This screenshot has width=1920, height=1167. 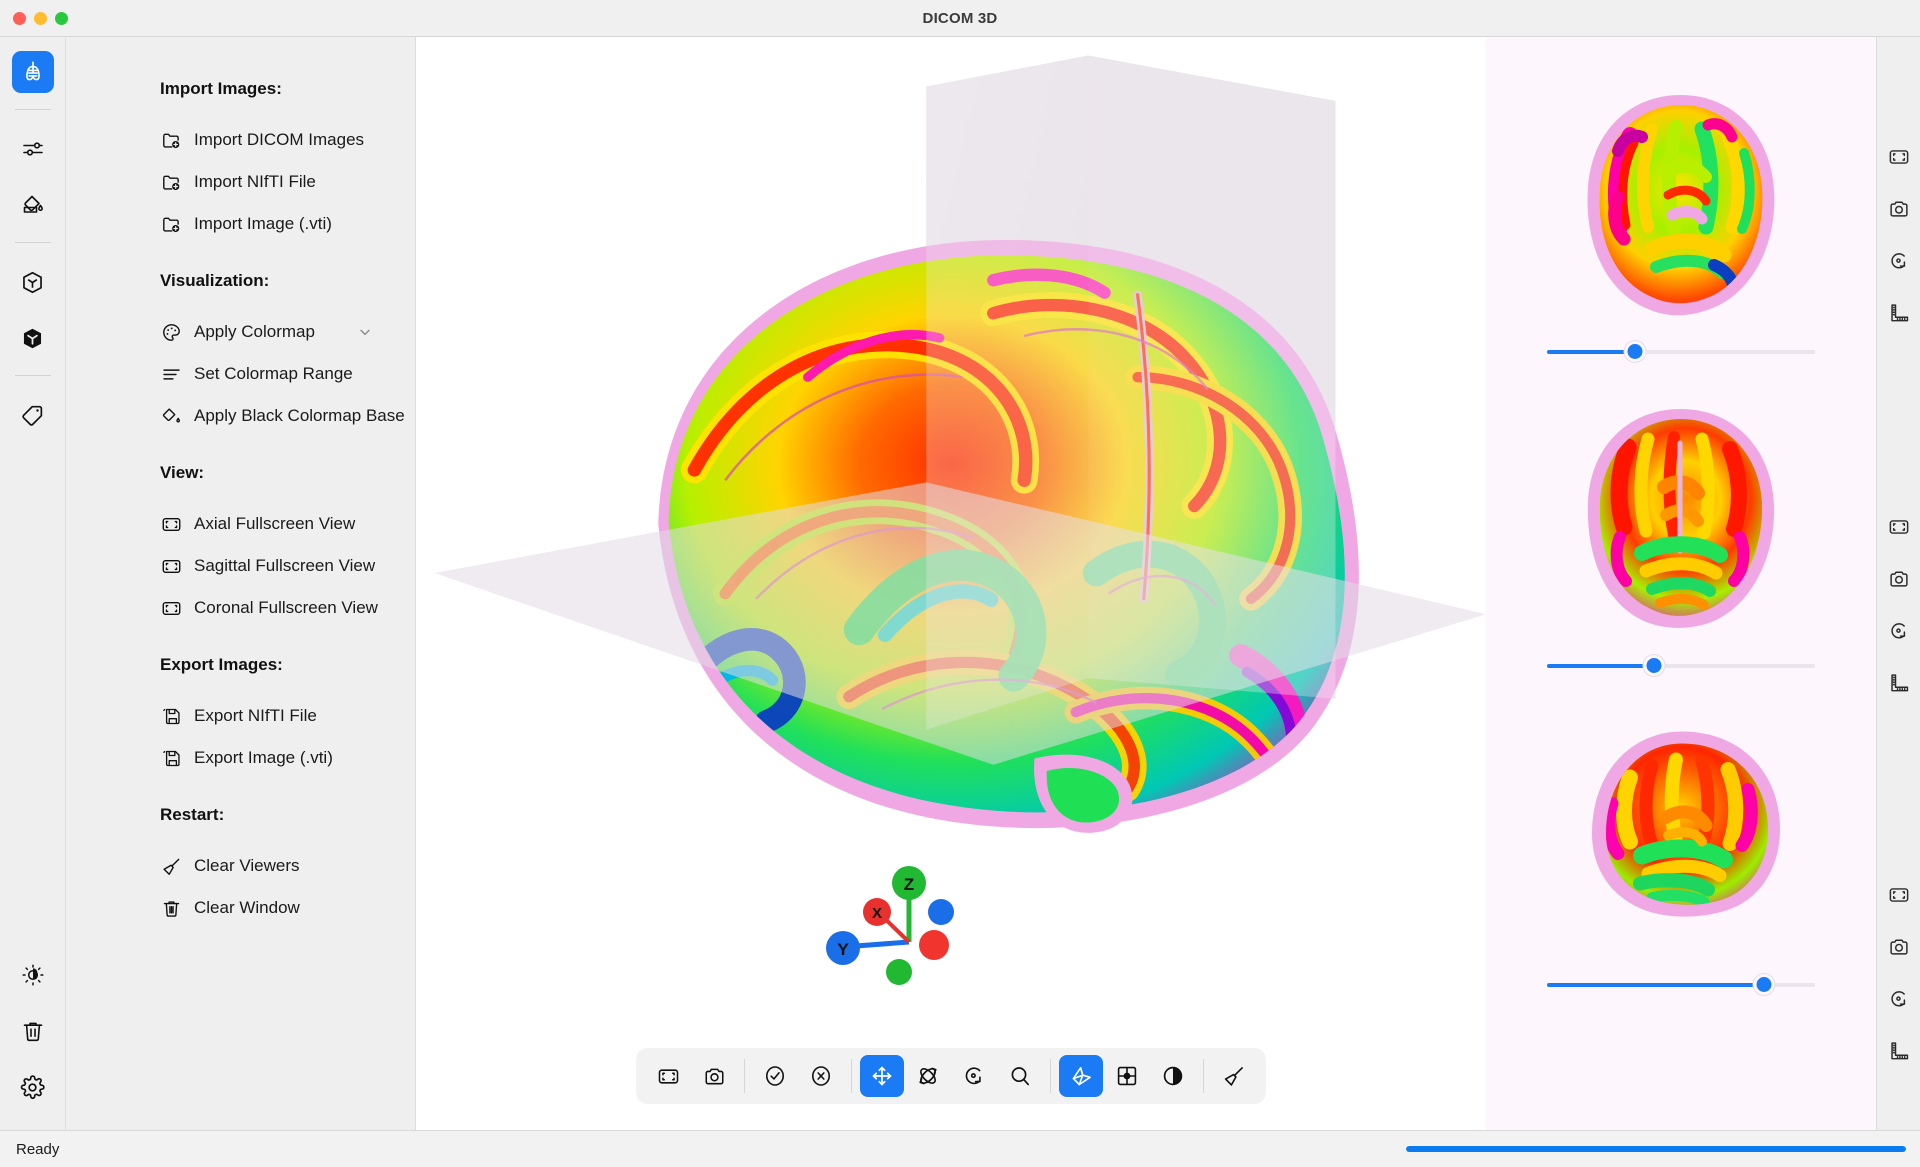 I want to click on toolbar-contrast-button, so click(x=1173, y=1076).